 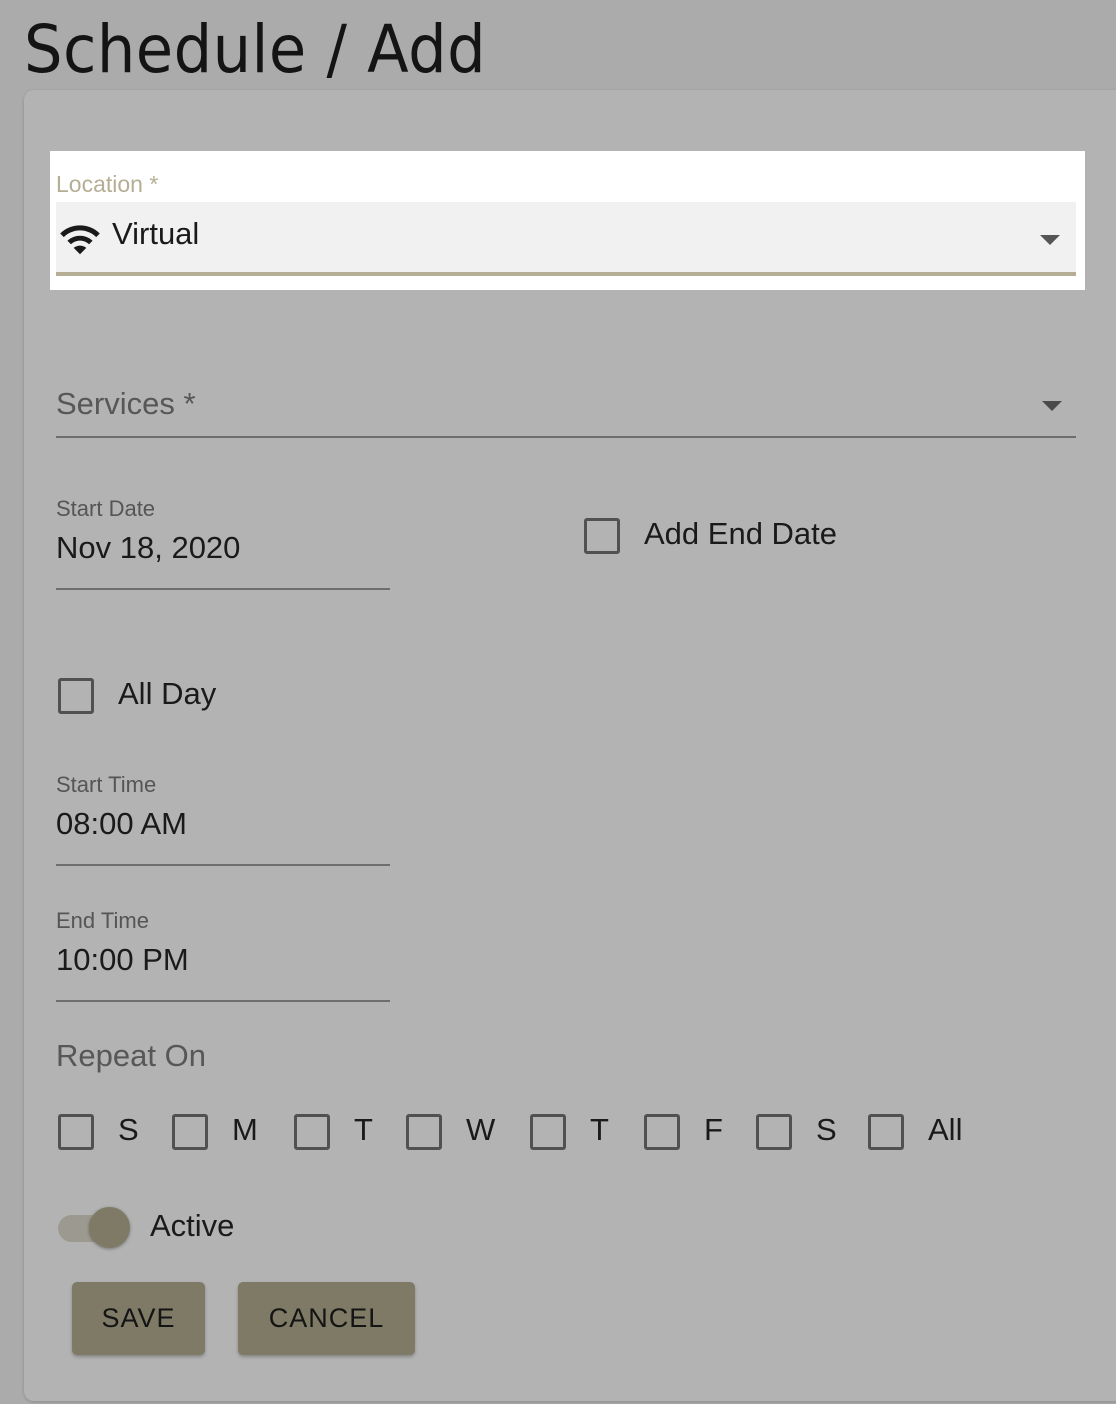 I want to click on location-select: Virtual, so click(x=566, y=239).